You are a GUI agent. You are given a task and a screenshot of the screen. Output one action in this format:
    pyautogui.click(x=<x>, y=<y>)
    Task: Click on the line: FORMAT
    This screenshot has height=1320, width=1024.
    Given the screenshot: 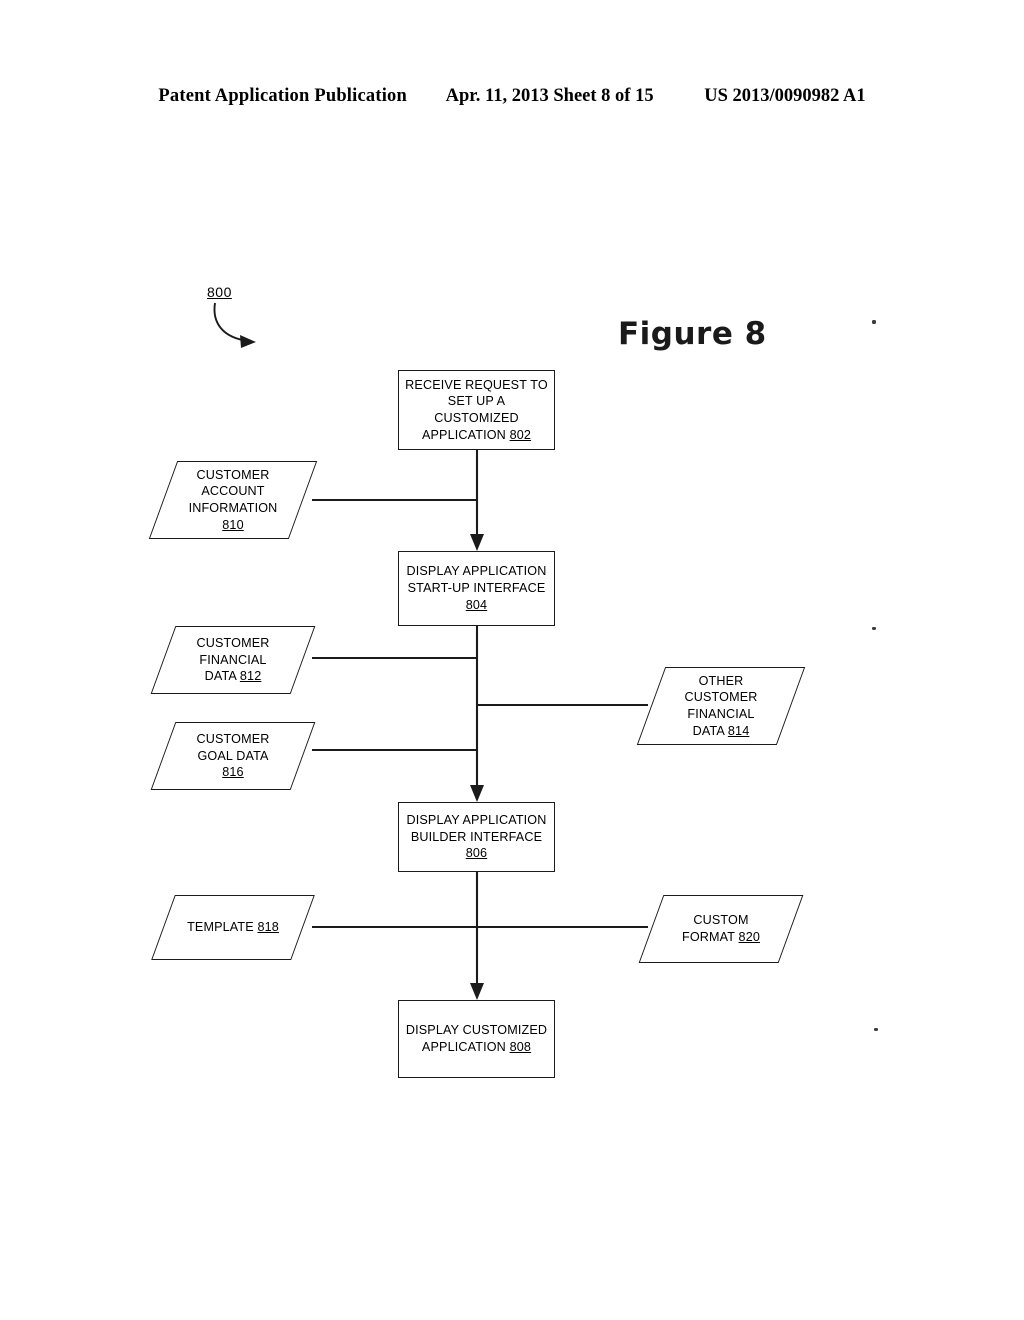 What is the action you would take?
    pyautogui.click(x=708, y=937)
    